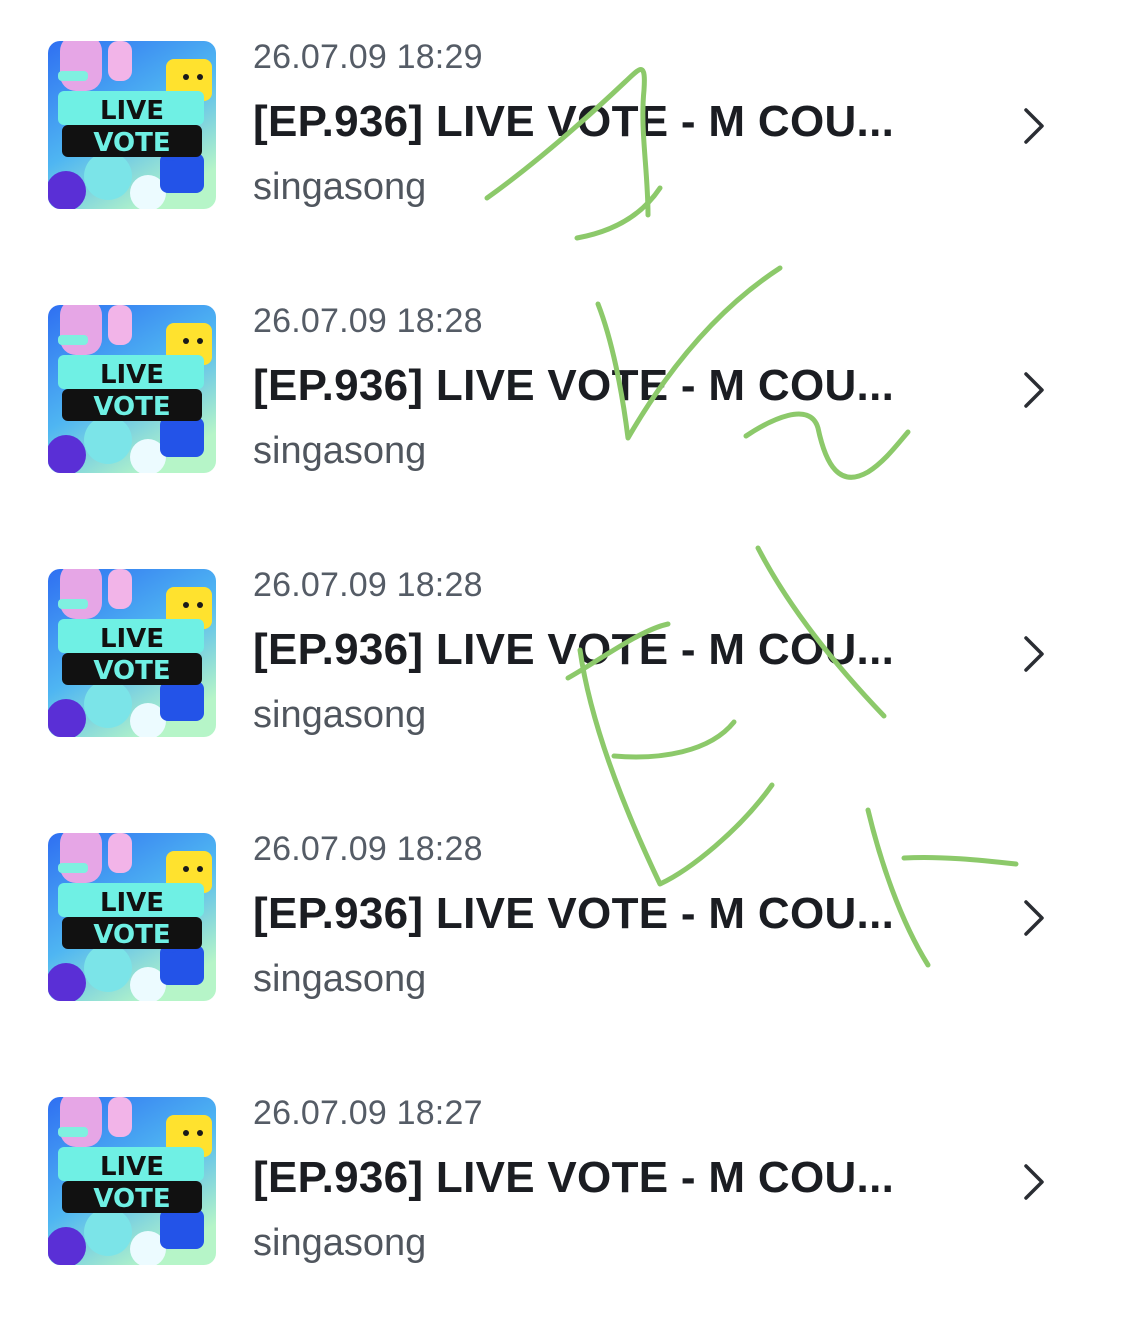 The width and height of the screenshot is (1125, 1323). I want to click on item-date: 26.07.09 18:29, so click(368, 57).